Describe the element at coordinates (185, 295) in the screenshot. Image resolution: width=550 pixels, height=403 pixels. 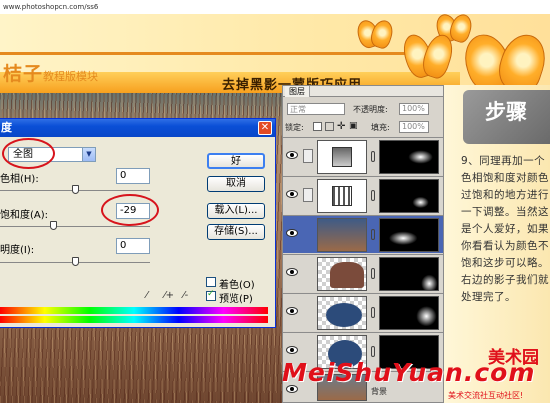
I see `eyedropper-minus-icon: ⁄-` at that location.